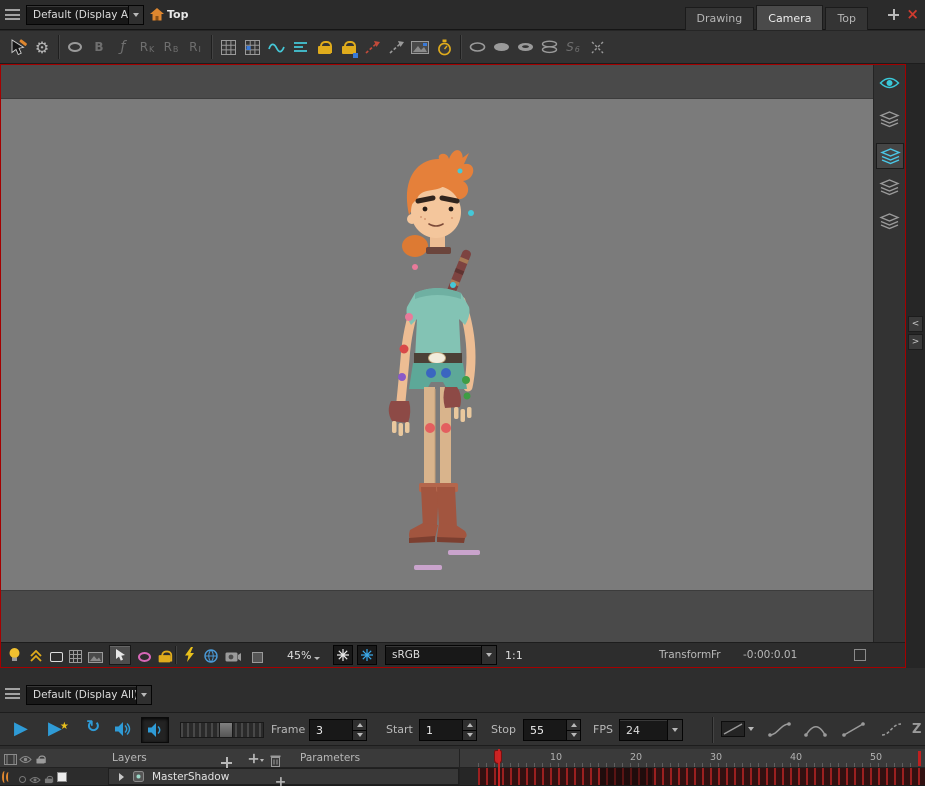 This screenshot has height=786, width=925. Describe the element at coordinates (359, 735) in the screenshot. I see `frame-down-icon` at that location.